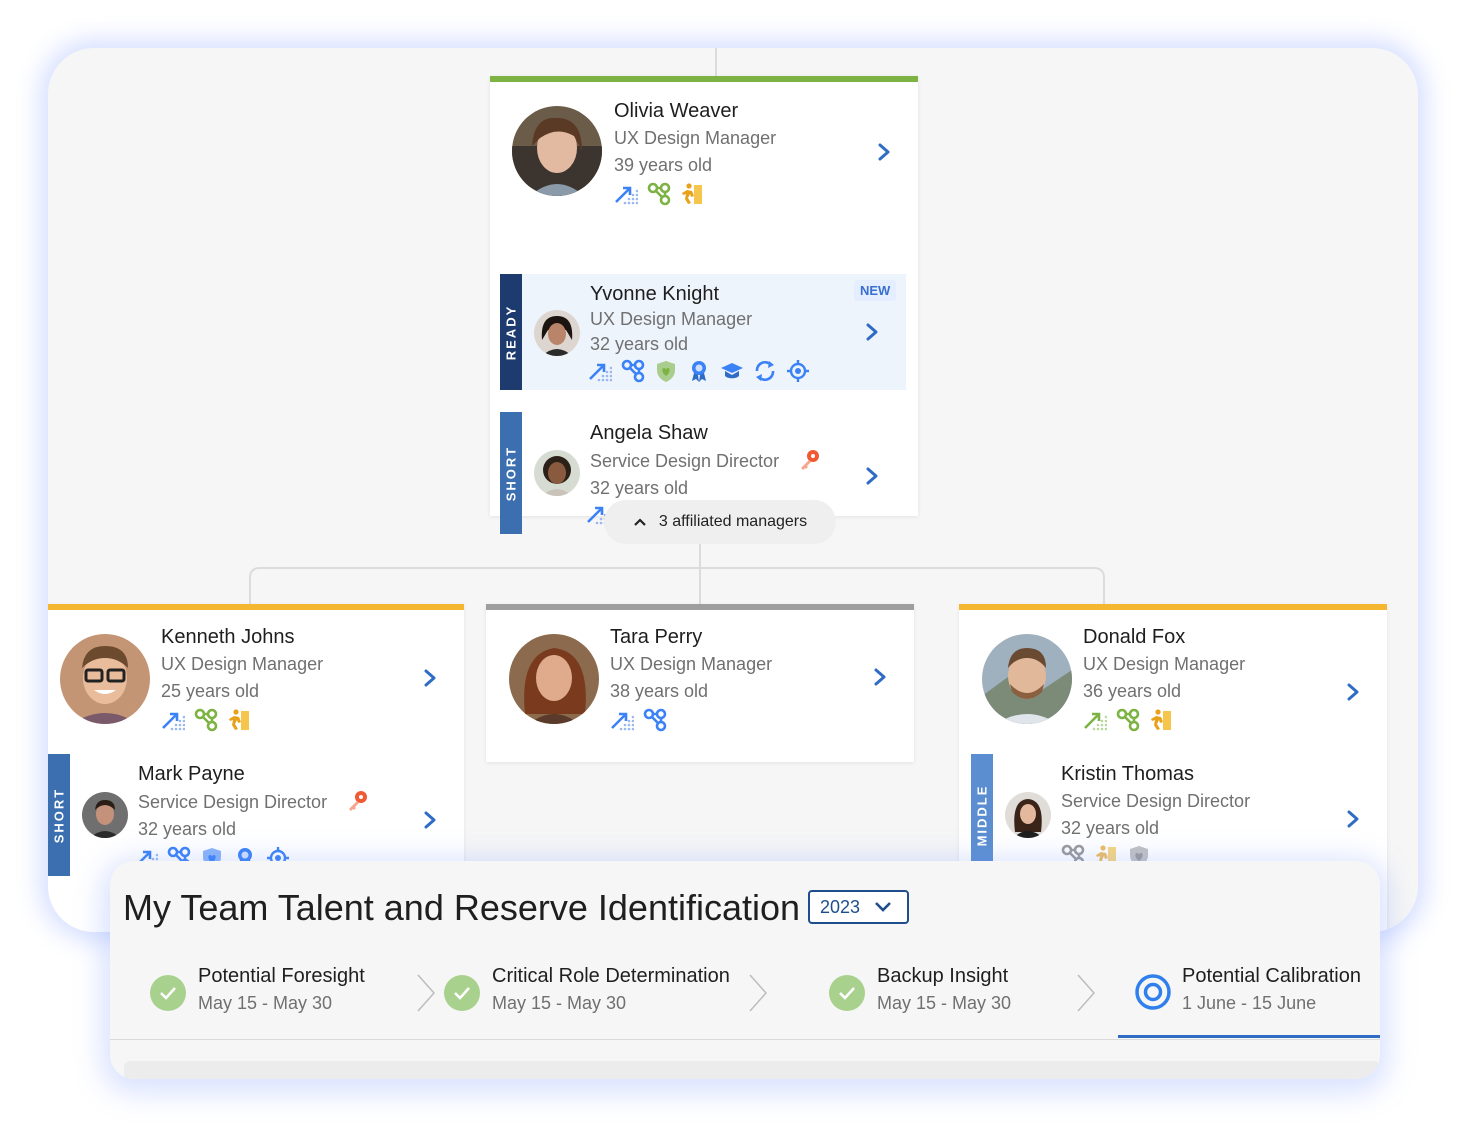  What do you see at coordinates (949, 991) in the screenshot?
I see `stage-backup-insight: Backup Insight May 15 - May 30` at bounding box center [949, 991].